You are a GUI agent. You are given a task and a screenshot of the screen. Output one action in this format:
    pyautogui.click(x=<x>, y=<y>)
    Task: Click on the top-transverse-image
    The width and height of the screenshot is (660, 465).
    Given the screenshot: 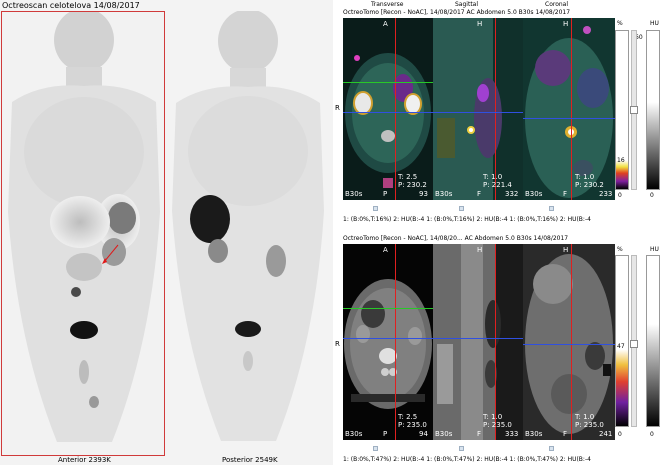 What is the action you would take?
    pyautogui.click(x=388, y=109)
    